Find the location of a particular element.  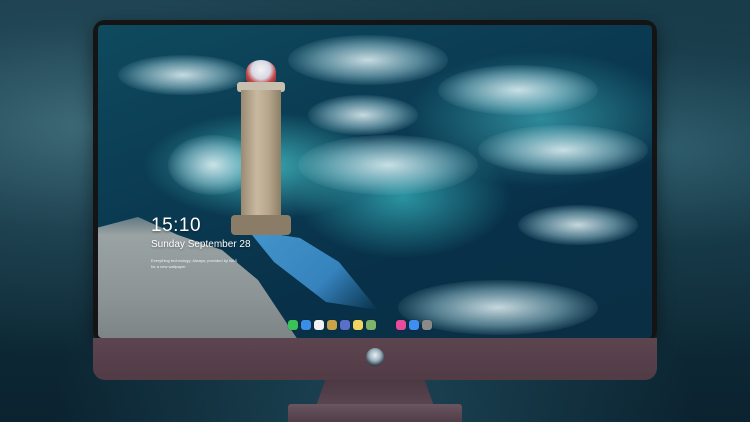

clock-icon is located at coordinates (319, 325).